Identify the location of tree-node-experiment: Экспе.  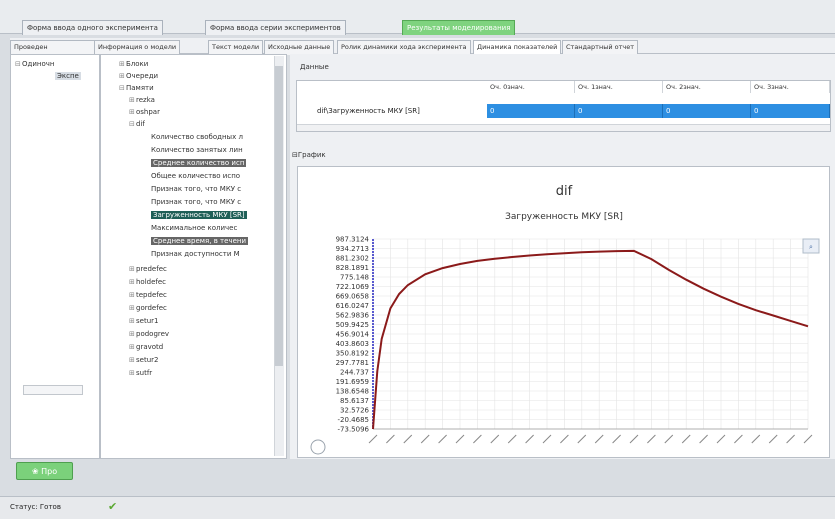
(68, 76).